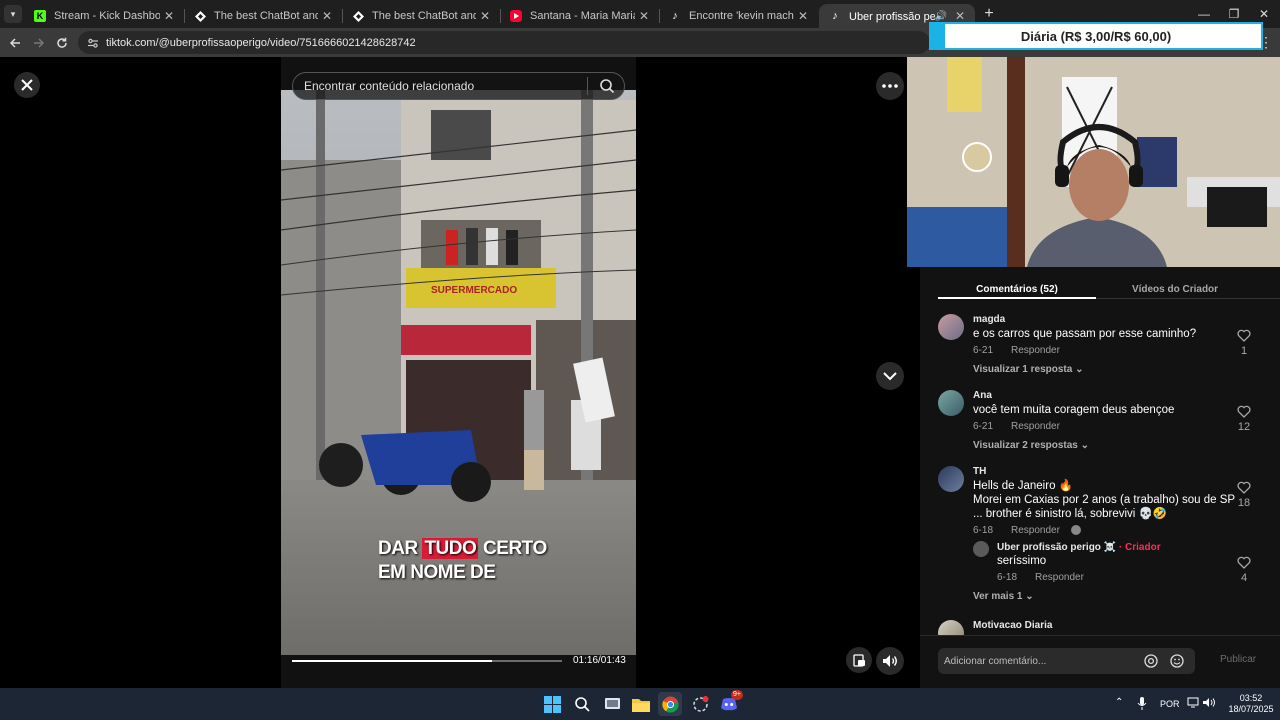 This screenshot has width=1280, height=720. I want to click on restore-icon: ❐, so click(1234, 14).